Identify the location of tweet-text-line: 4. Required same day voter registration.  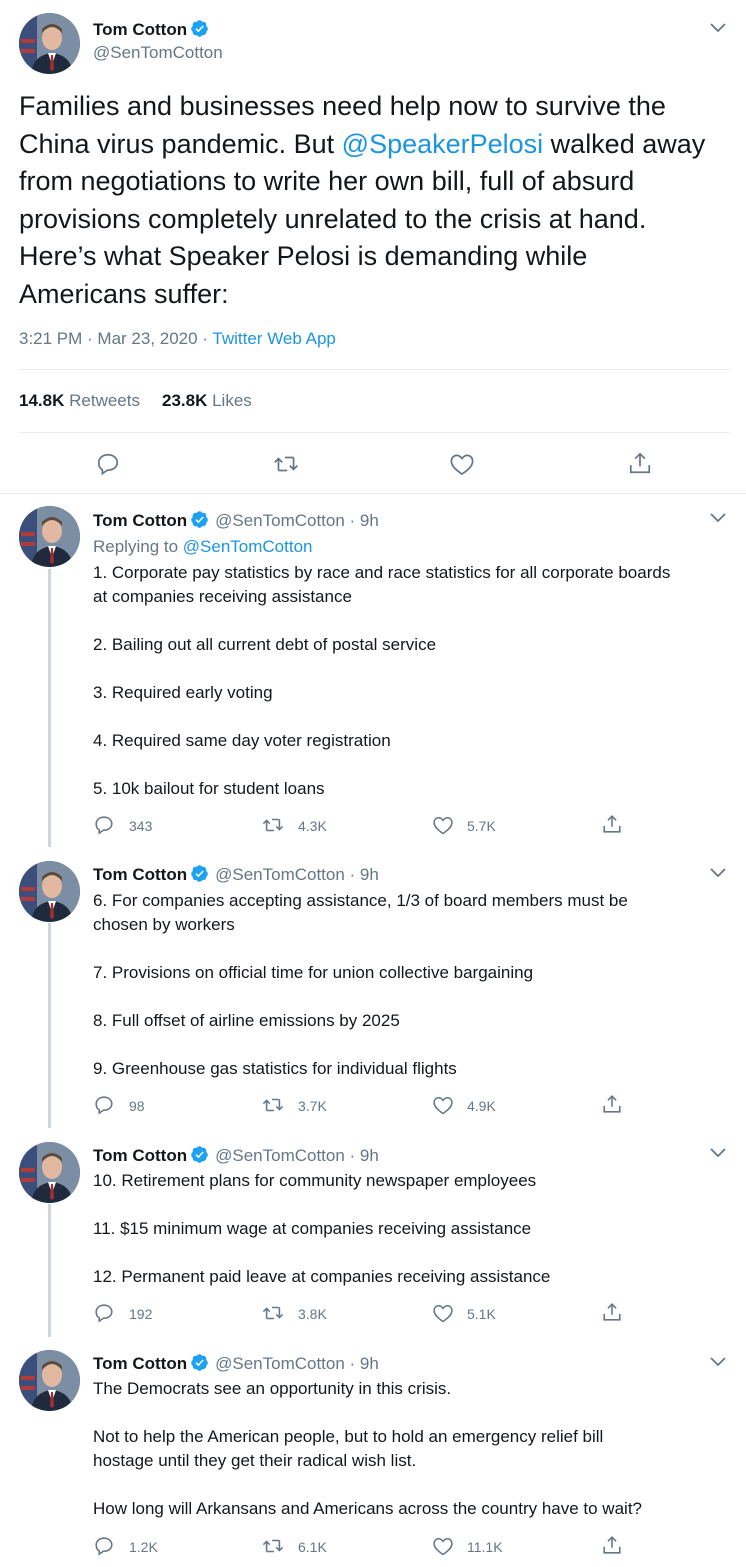
(242, 740).